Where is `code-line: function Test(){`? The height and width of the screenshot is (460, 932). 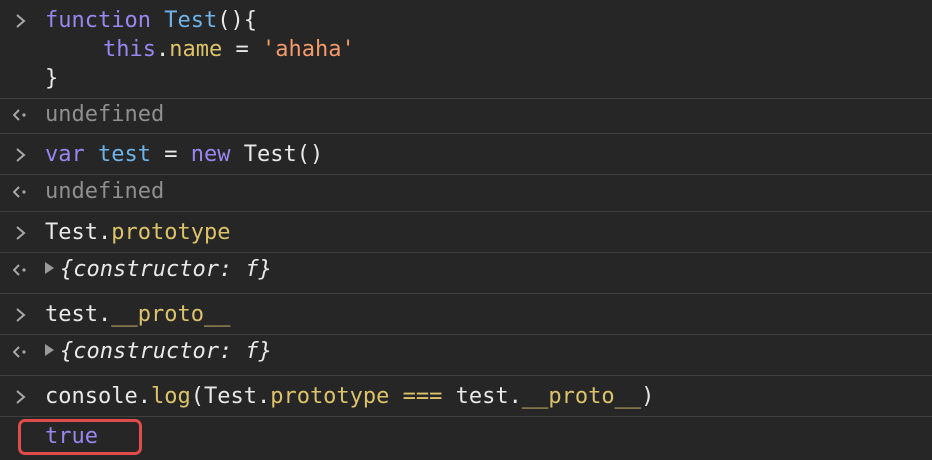 code-line: function Test(){ is located at coordinates (151, 20).